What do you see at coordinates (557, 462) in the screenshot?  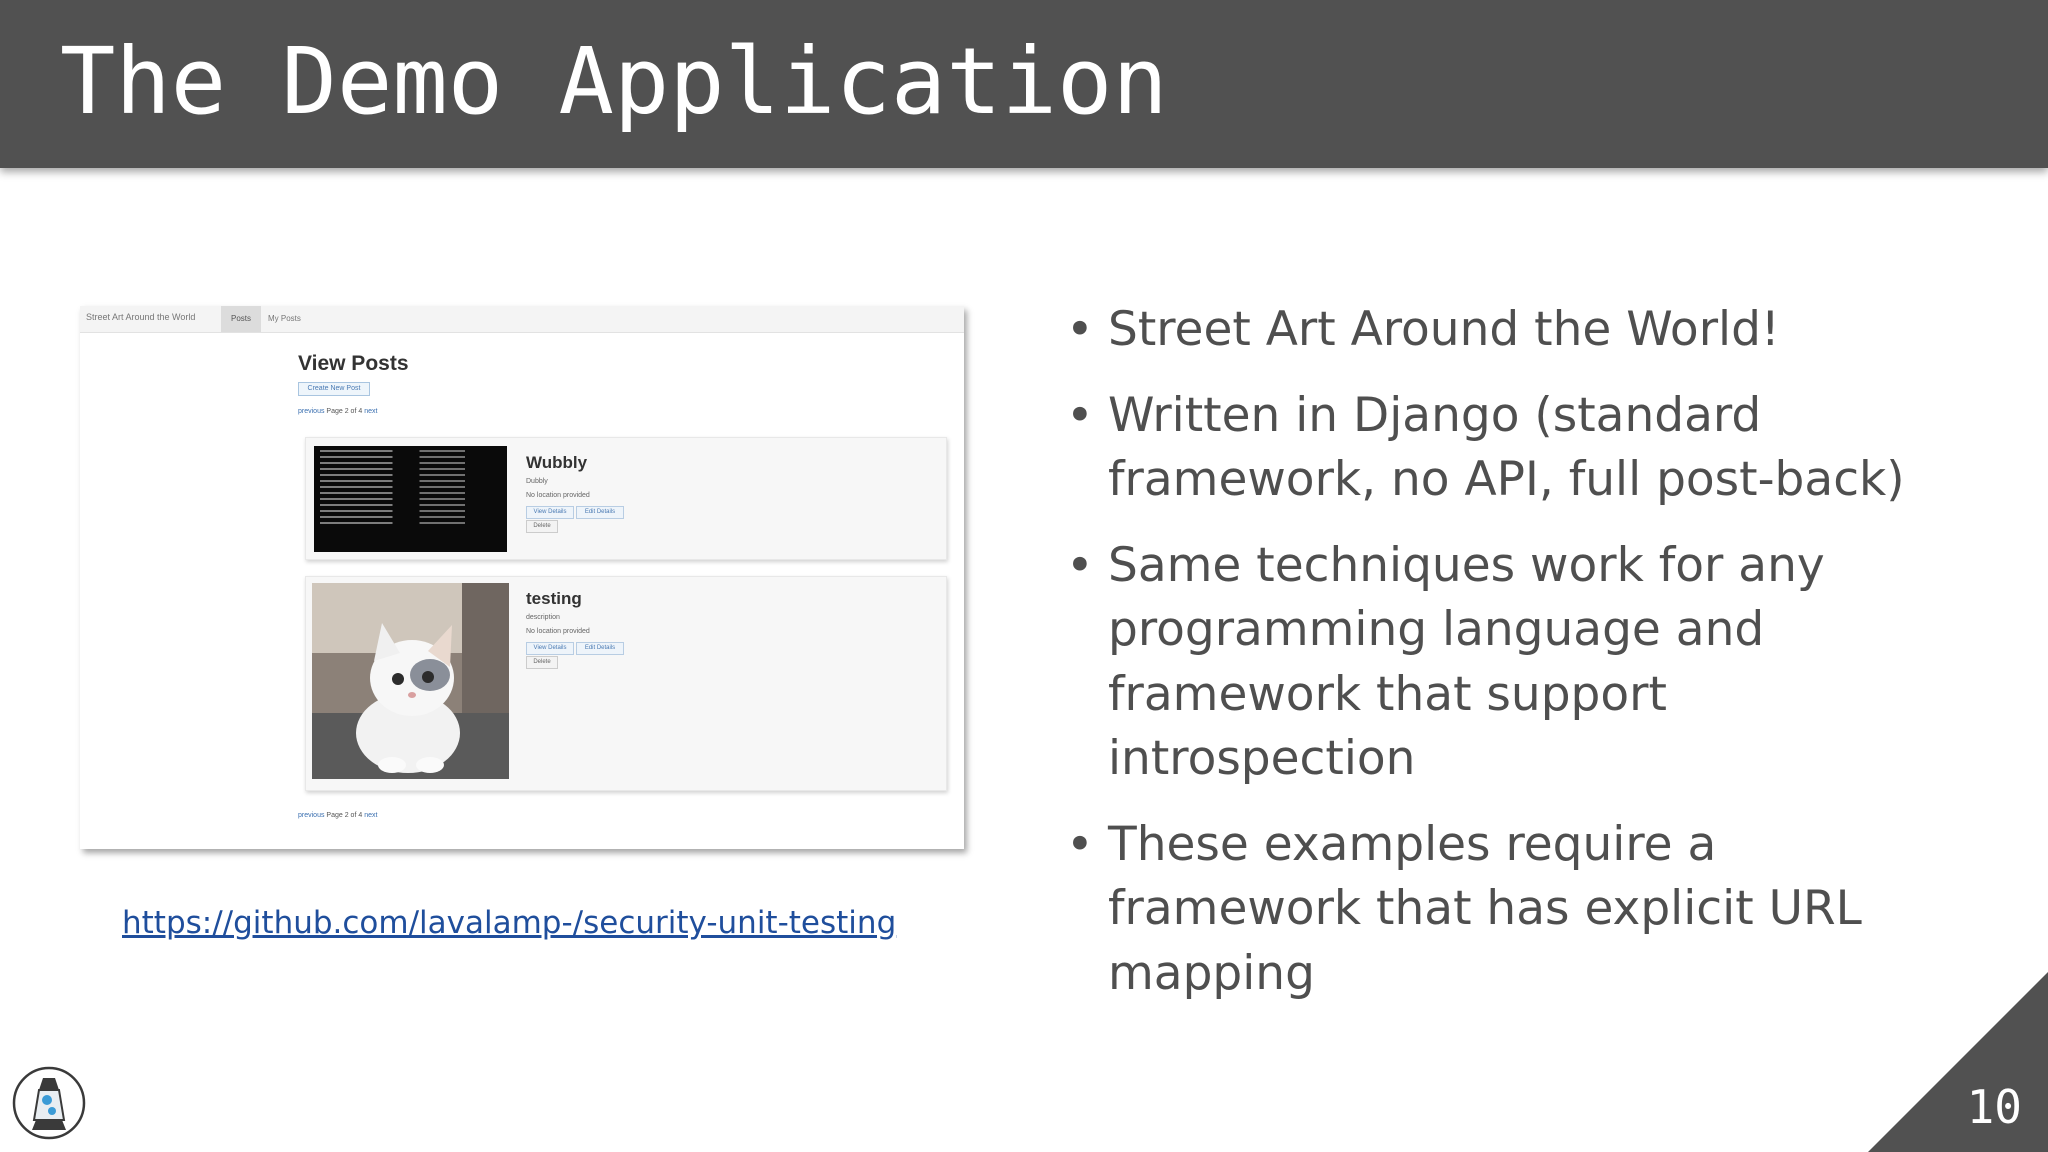 I see `post-title: Wubbly` at bounding box center [557, 462].